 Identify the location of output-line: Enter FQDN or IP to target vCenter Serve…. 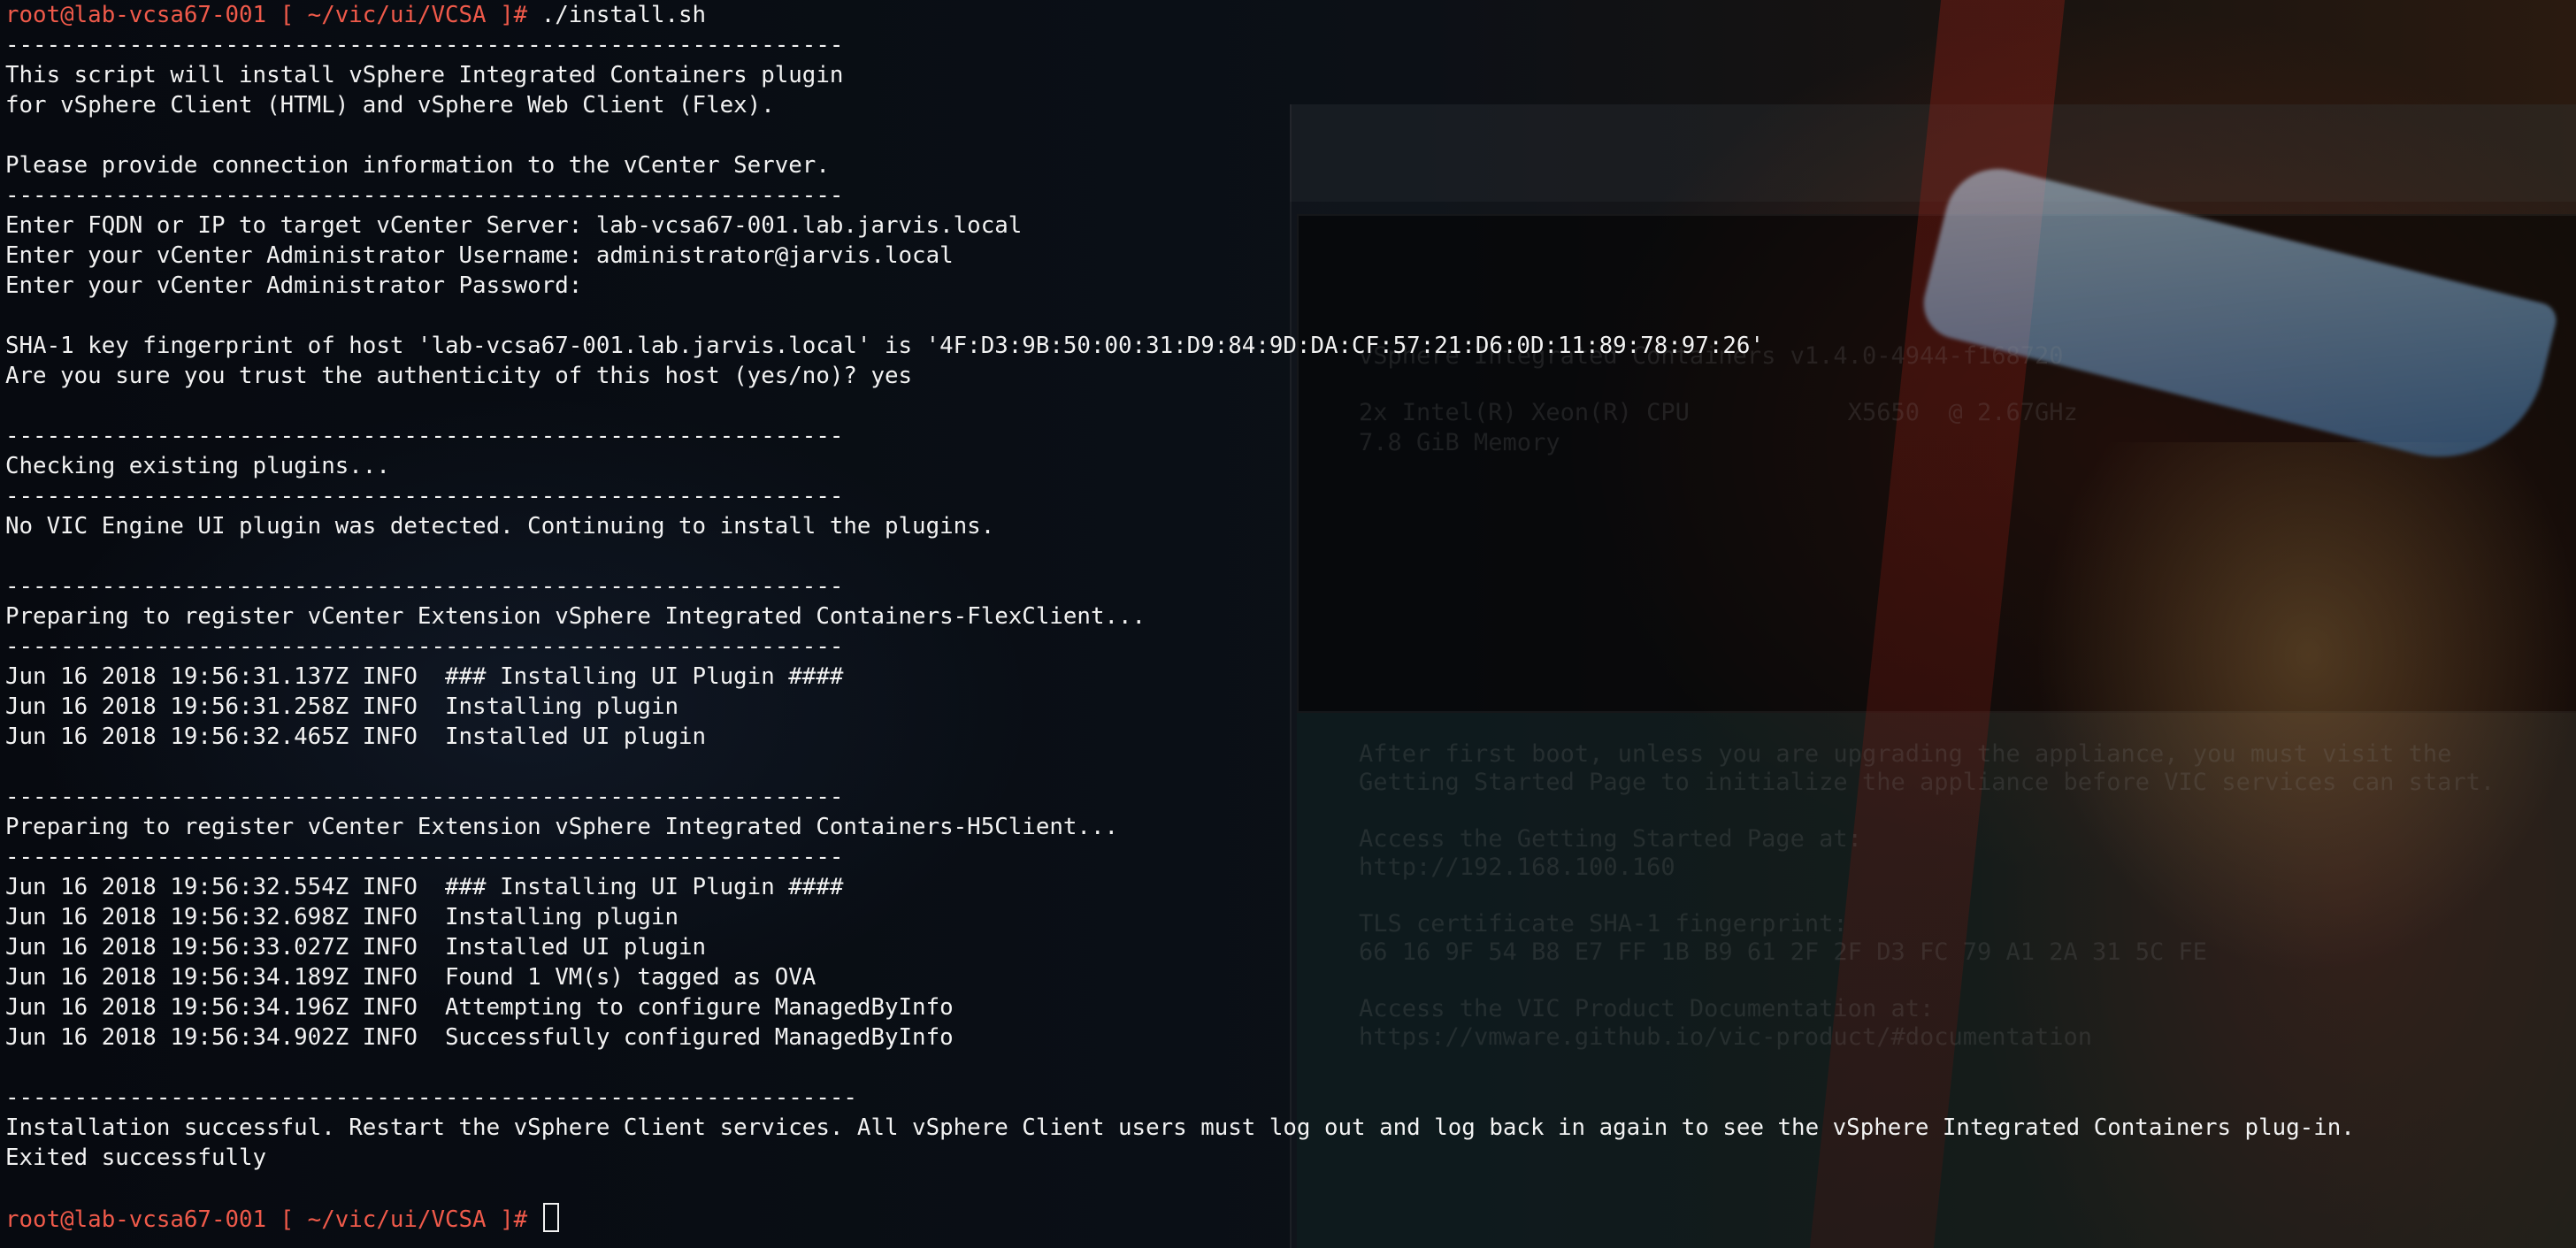
(514, 225).